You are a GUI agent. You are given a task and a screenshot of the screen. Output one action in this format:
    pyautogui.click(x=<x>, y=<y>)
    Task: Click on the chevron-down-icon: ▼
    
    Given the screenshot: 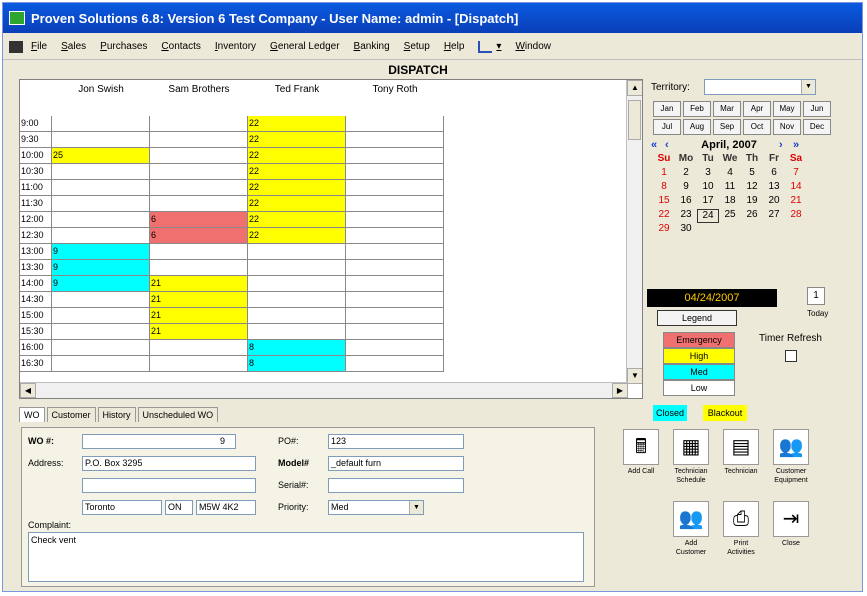 What is the action you would take?
    pyautogui.click(x=416, y=507)
    